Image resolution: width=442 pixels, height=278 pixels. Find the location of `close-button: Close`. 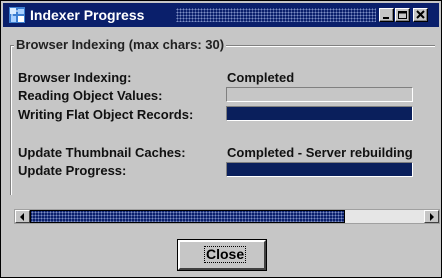

close-button: Close is located at coordinates (222, 255).